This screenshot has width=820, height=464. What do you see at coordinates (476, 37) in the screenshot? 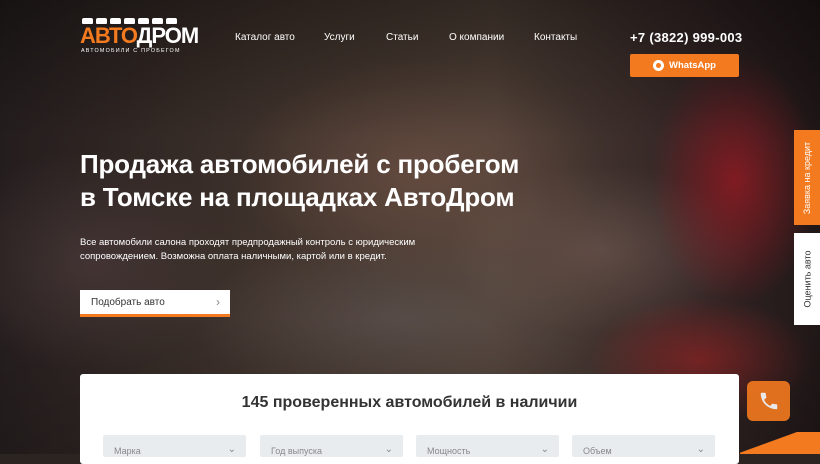
I see `nav-about: О компании` at bounding box center [476, 37].